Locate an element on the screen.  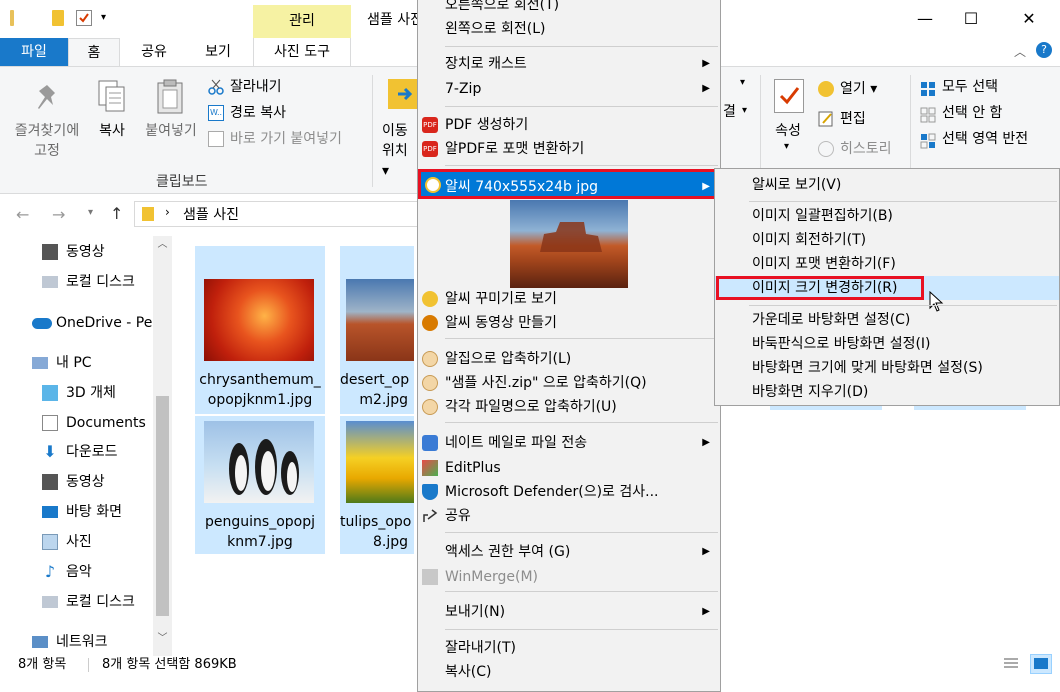
up-icon: ↑ is located at coordinates (116, 213).